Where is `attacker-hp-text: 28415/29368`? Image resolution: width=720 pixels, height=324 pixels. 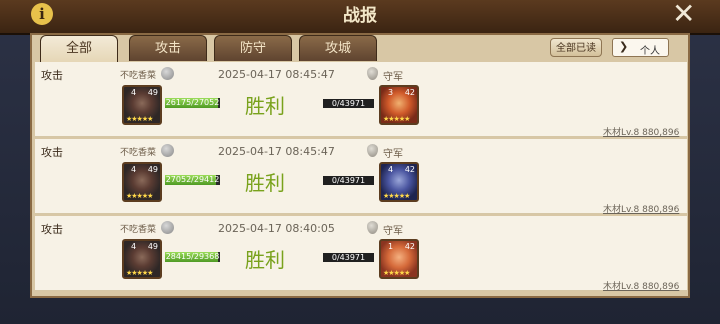
attacker-hp-text: 28415/29368 is located at coordinates (192, 256).